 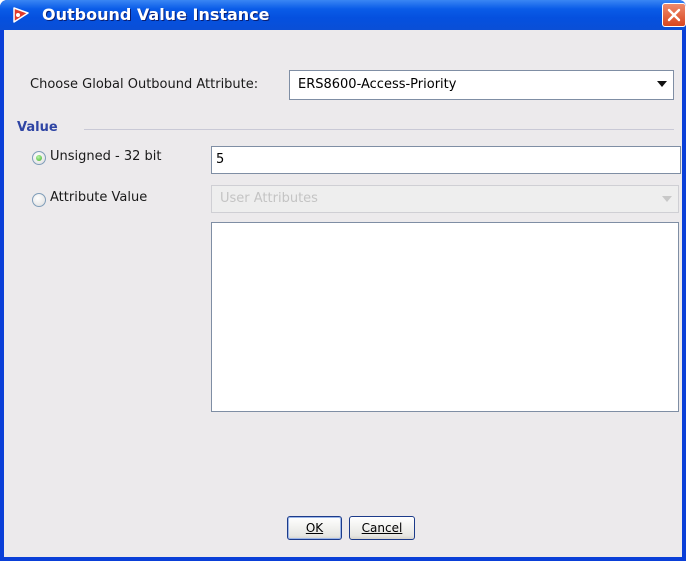 I want to click on radio-selected-dot, so click(x=39, y=158).